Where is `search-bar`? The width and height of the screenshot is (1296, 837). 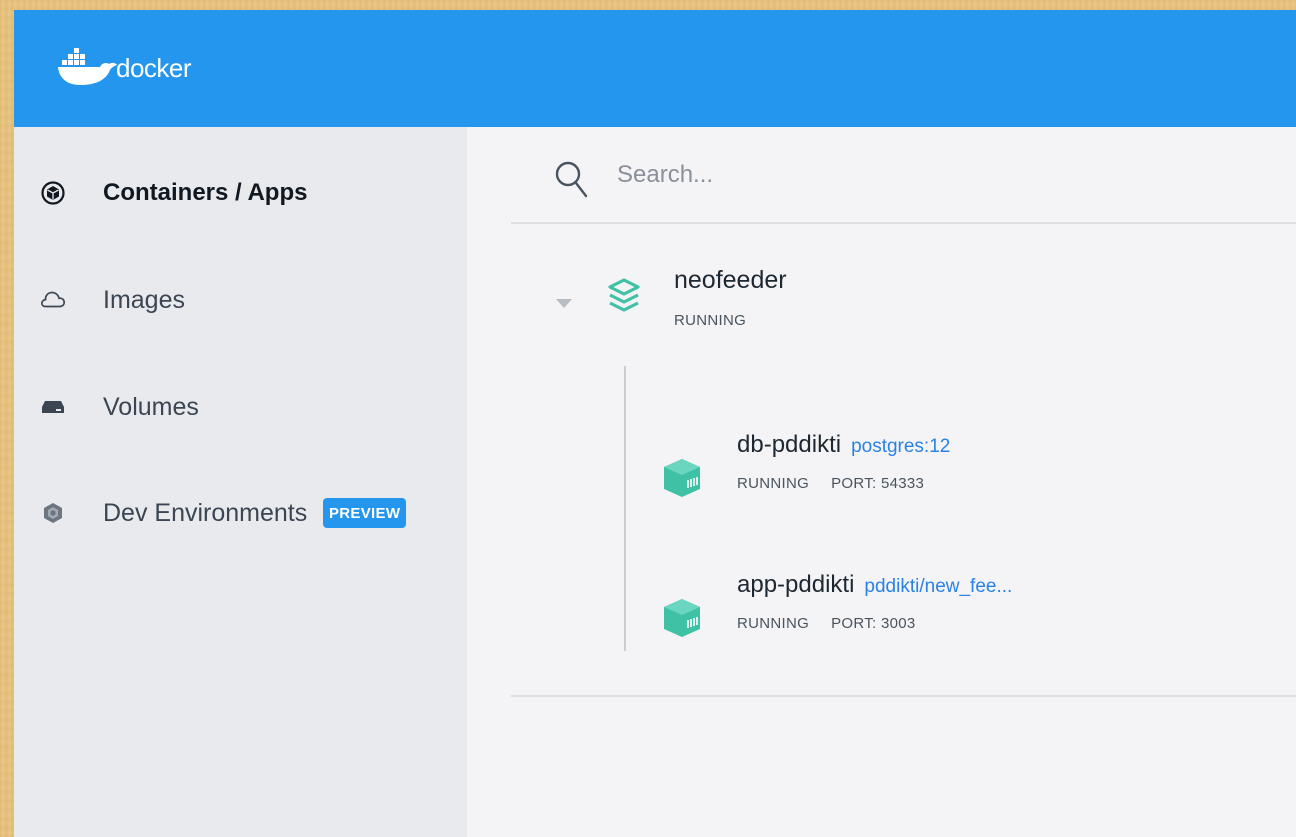
search-bar is located at coordinates (903, 175).